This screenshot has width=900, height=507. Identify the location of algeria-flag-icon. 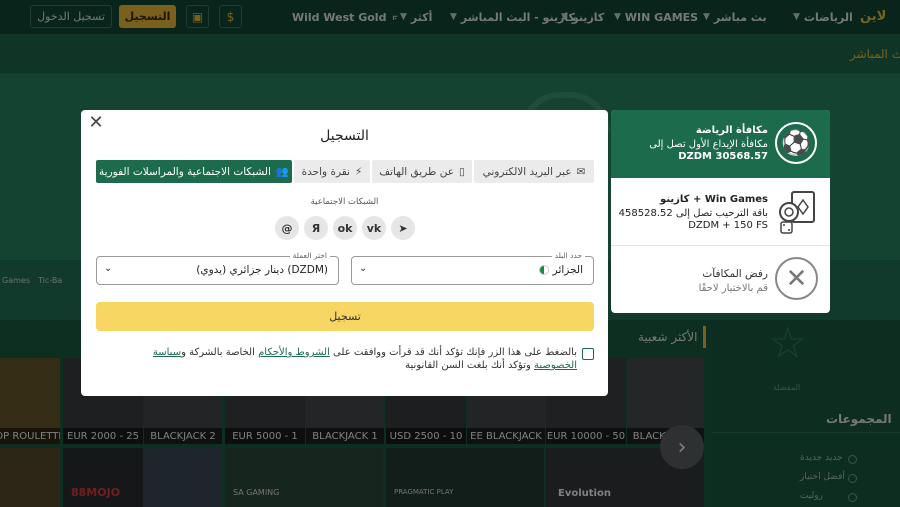
(543, 270).